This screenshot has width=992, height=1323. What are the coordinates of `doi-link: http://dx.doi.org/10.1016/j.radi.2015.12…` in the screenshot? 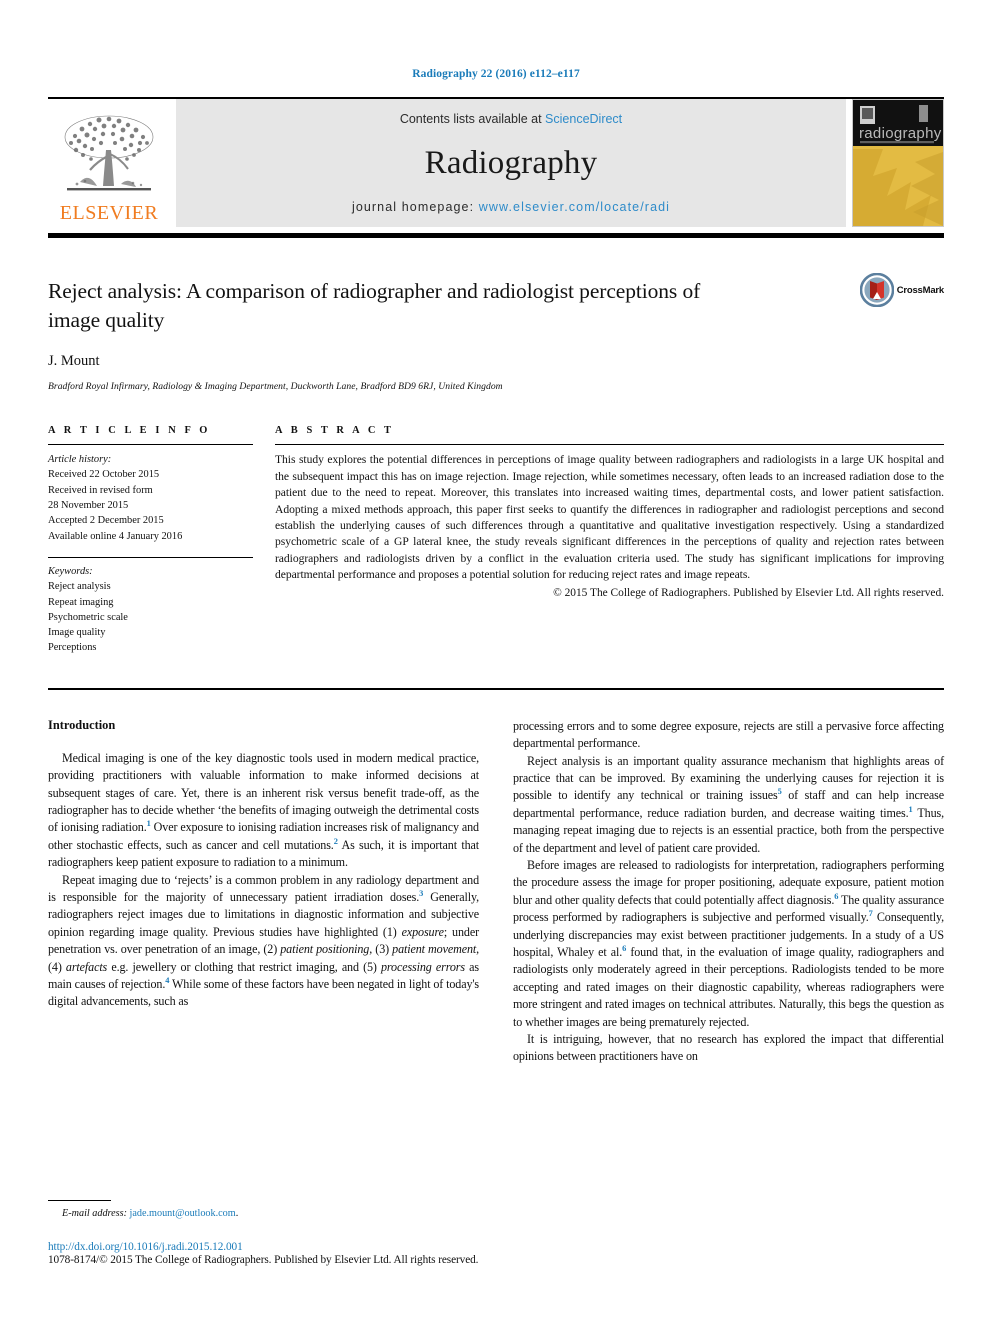 It's located at (398, 1247).